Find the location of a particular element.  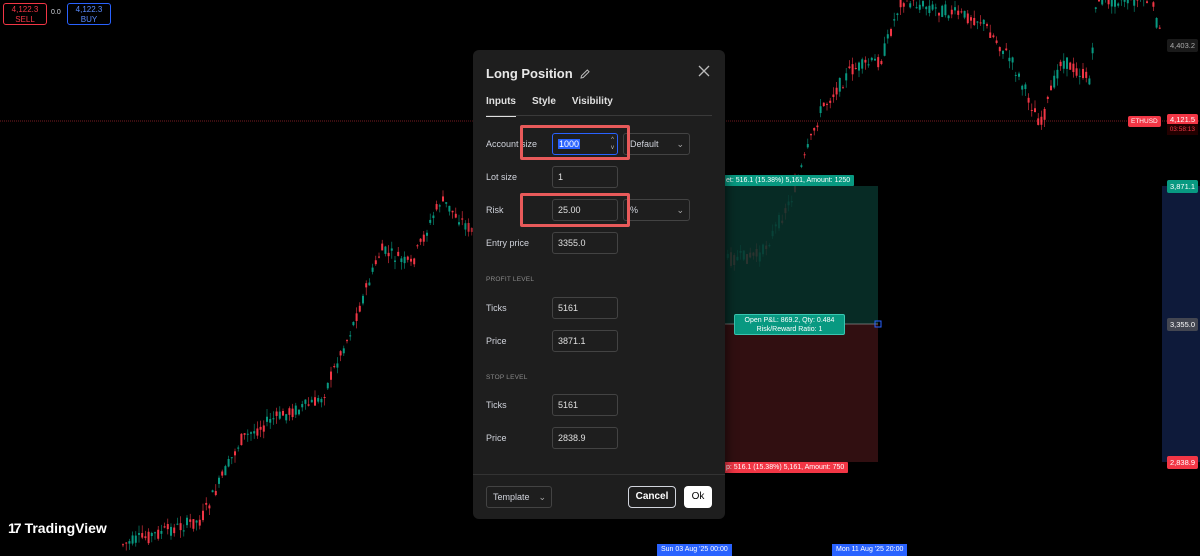

lot-size-input: 1 is located at coordinates (585, 177).